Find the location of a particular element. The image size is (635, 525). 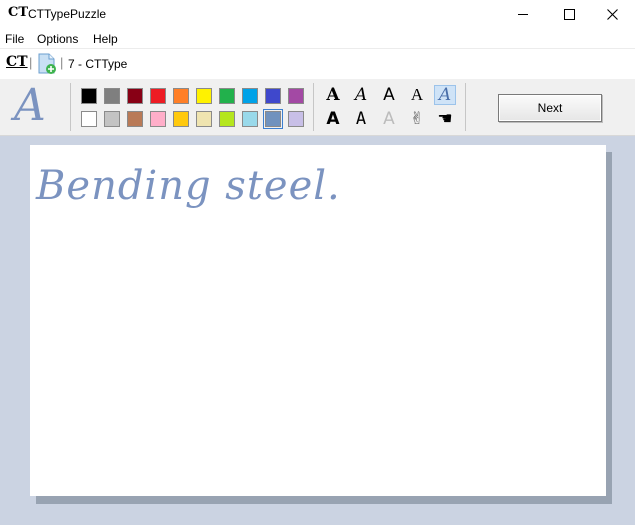

close-button is located at coordinates (612, 14).